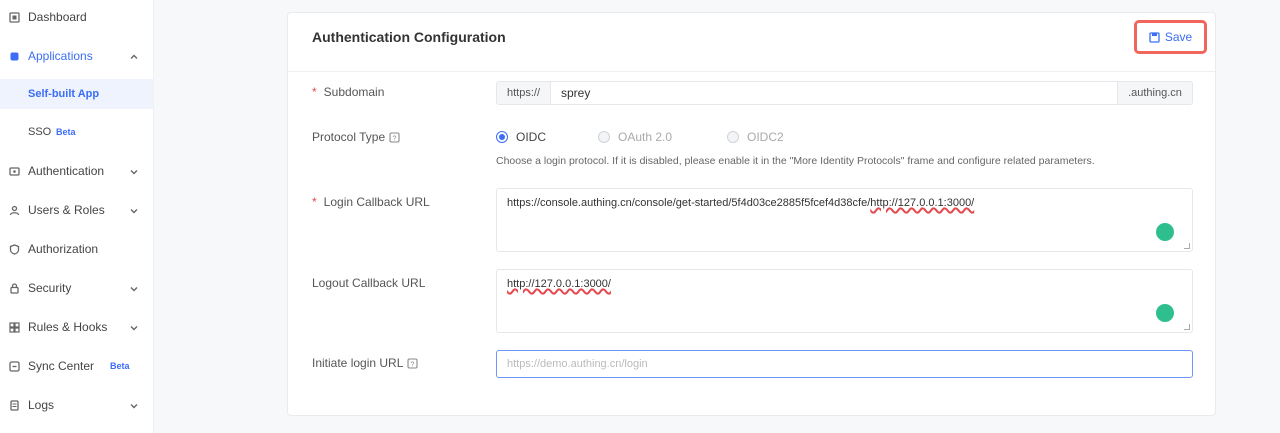 The image size is (1280, 433). I want to click on sidebar-item-sso: SSO Beta, so click(76, 132).